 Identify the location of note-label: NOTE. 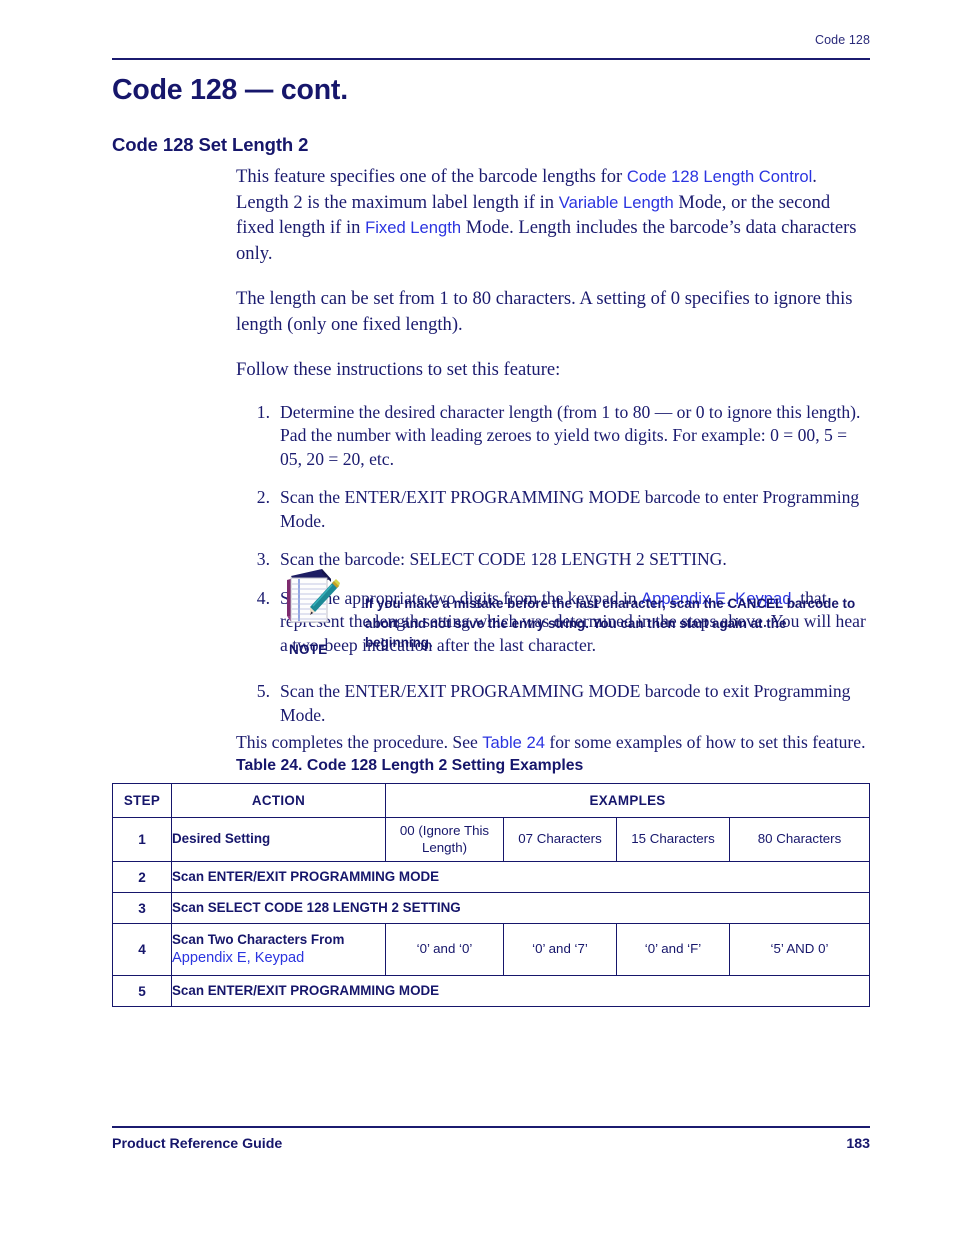
(308, 649).